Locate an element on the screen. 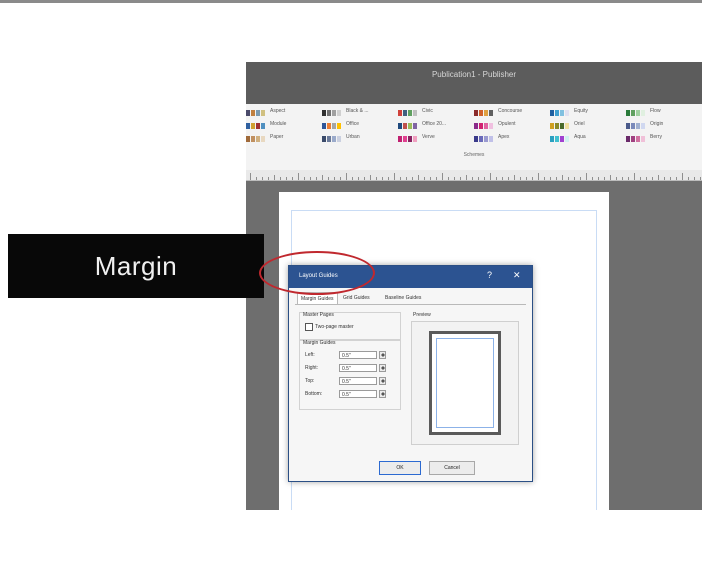 The width and height of the screenshot is (702, 586). left-margin-spinner is located at coordinates (382, 355).